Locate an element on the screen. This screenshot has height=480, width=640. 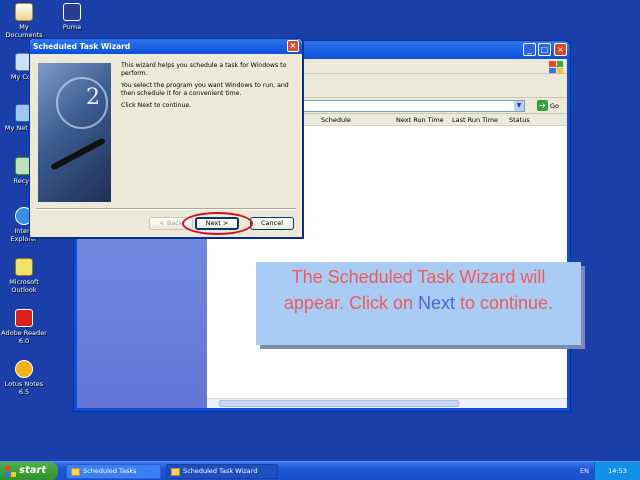
column-header-schedule: Schedule is located at coordinates (336, 120).